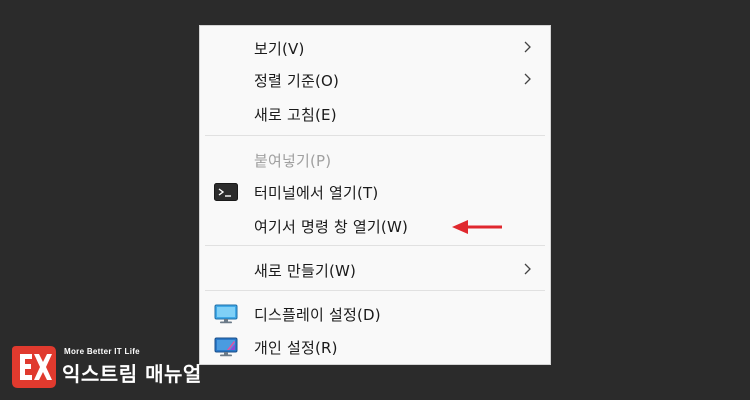 The height and width of the screenshot is (400, 750). I want to click on menu-item-sort-by: 정렬 기준(O), so click(375, 80).